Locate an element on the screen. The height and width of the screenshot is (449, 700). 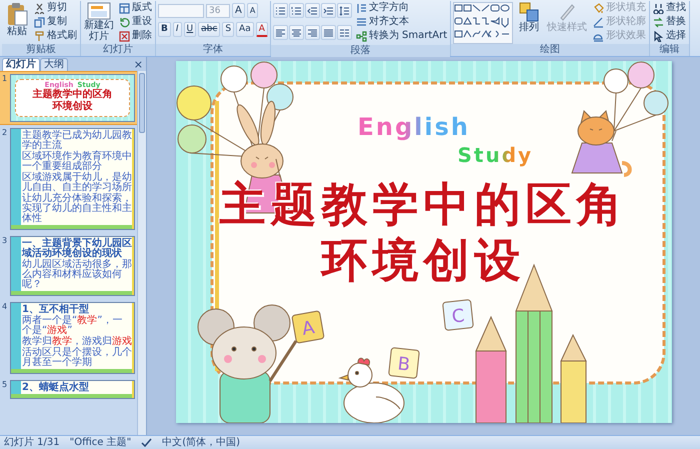
group-label: 字体 is located at coordinates (213, 50).